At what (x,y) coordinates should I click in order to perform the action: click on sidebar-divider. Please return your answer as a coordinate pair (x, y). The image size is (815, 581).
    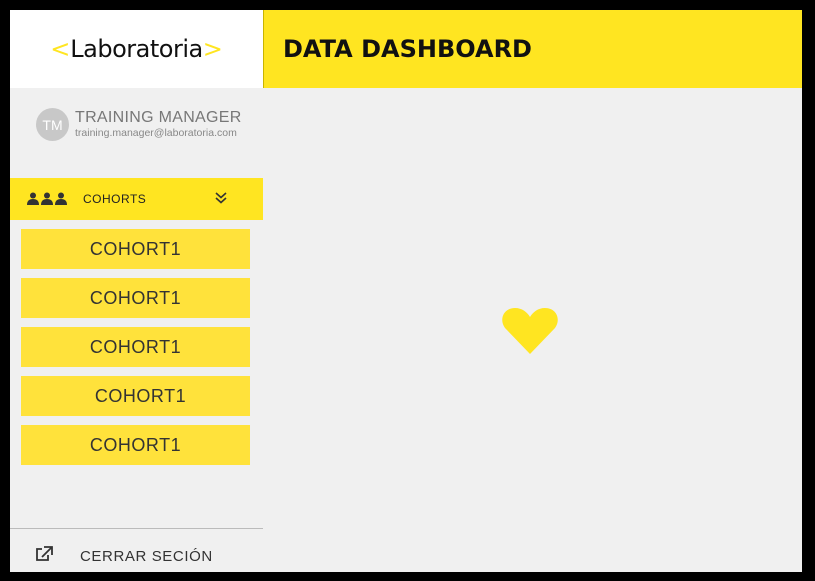
    Looking at the image, I should click on (136, 528).